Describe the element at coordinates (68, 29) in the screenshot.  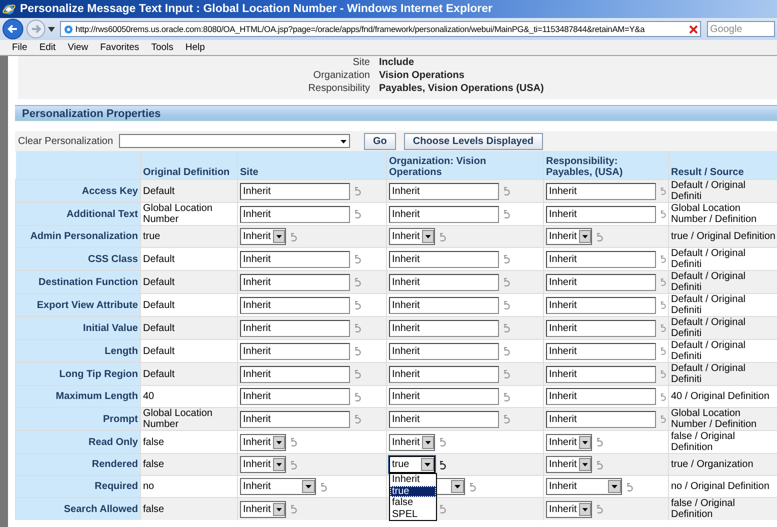
I see `page-icon` at that location.